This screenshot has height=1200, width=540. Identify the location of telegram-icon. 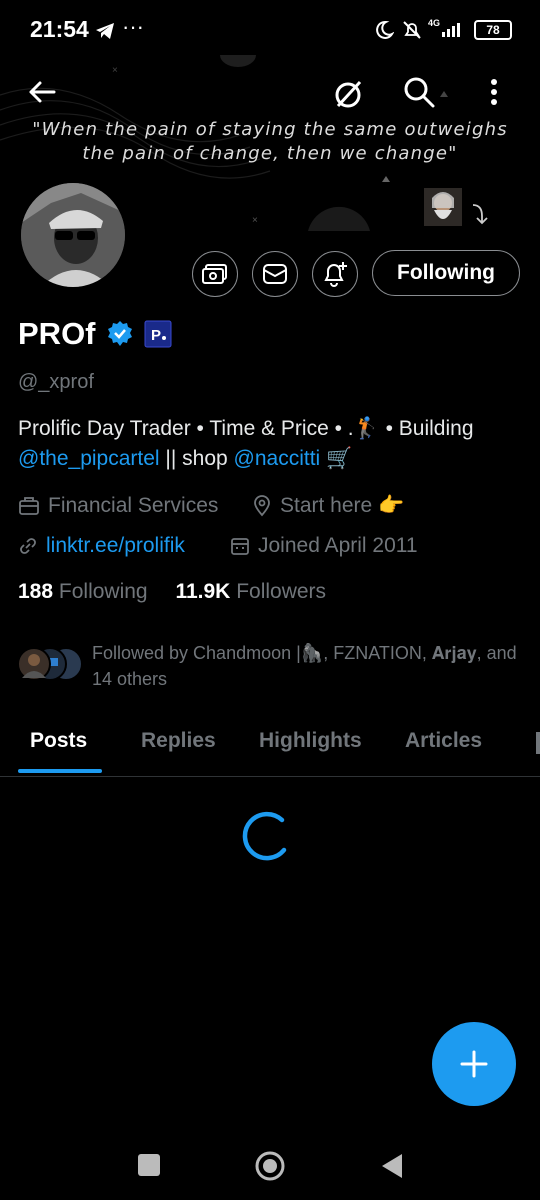
(105, 31).